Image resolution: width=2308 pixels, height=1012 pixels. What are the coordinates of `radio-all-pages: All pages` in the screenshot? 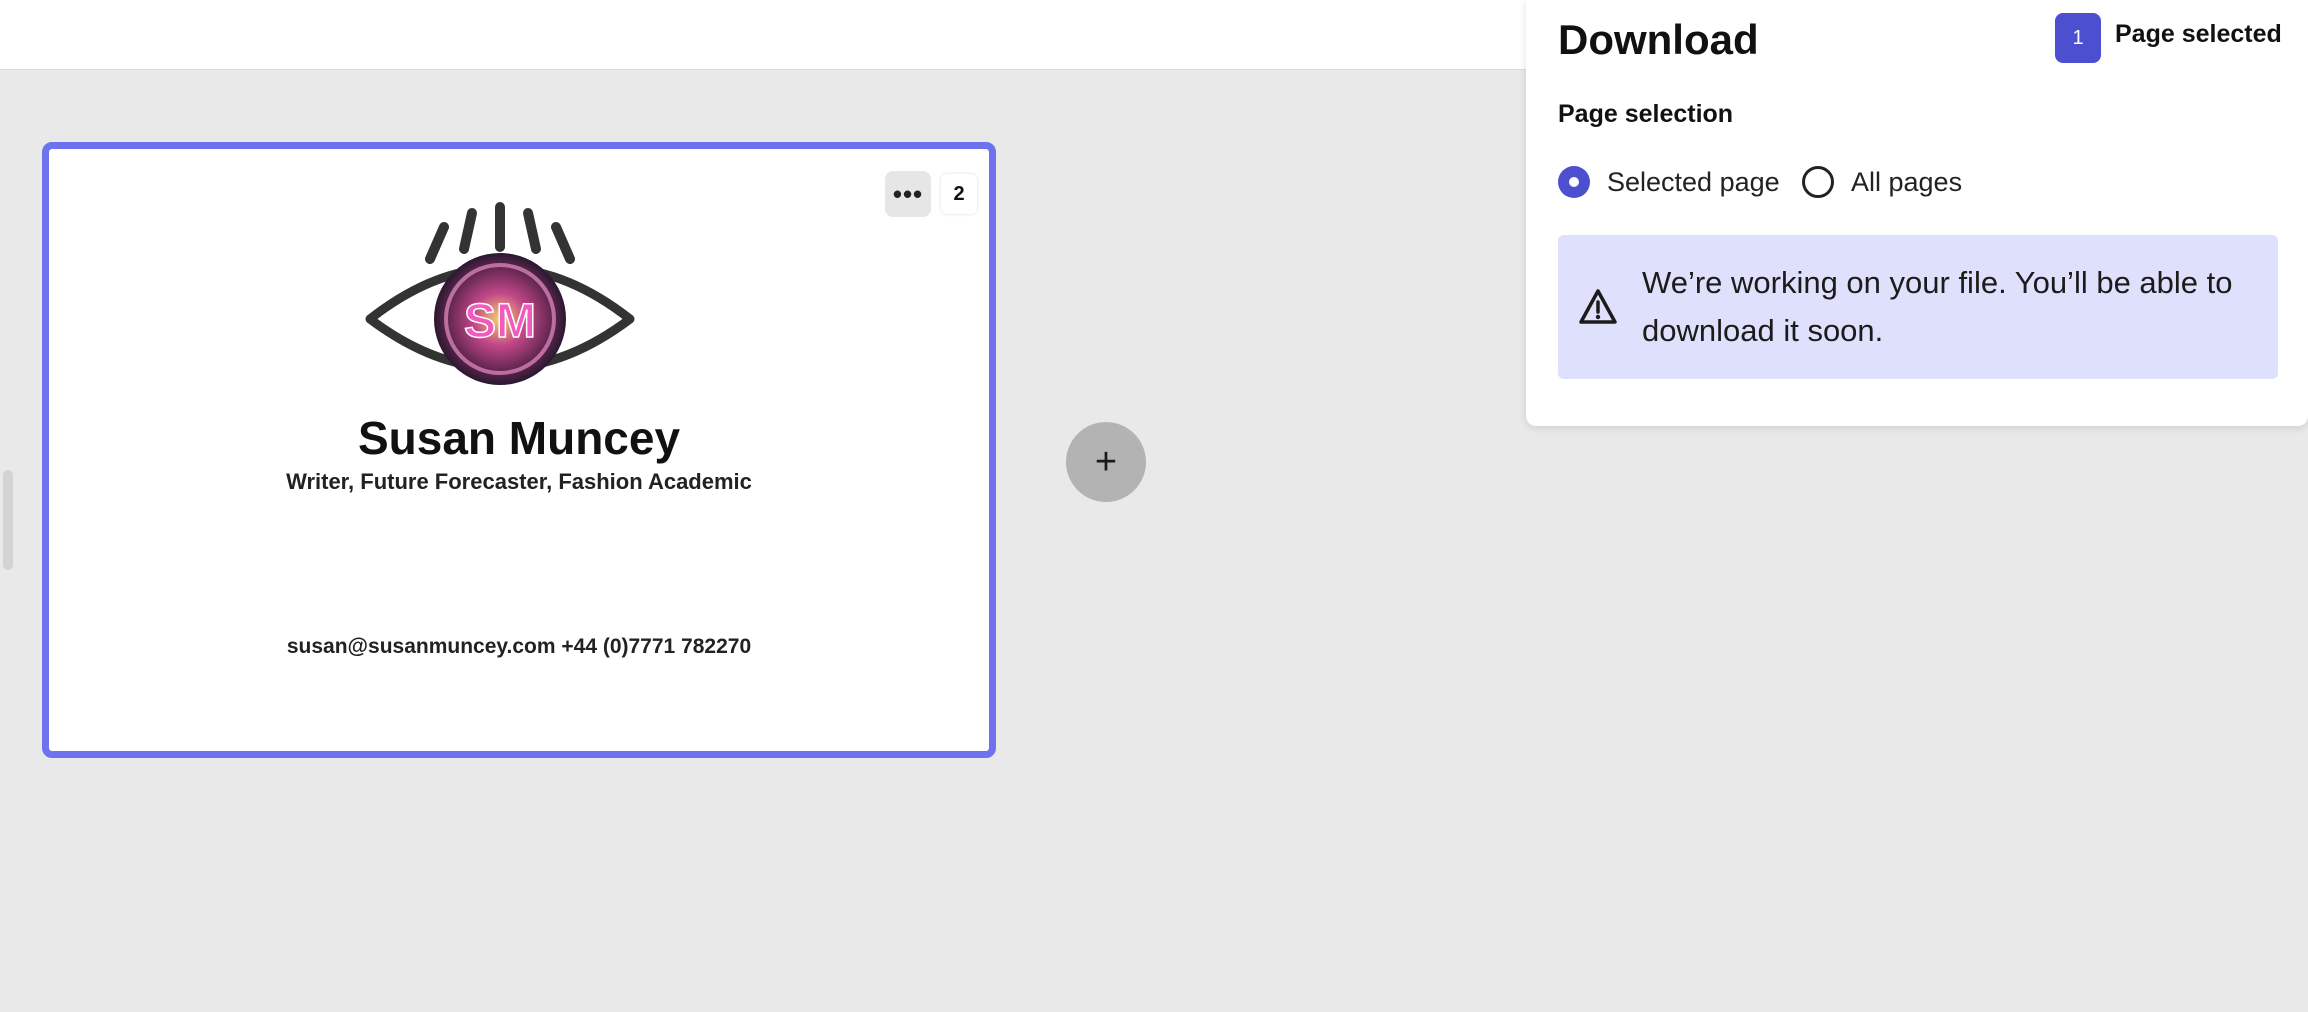 It's located at (1882, 182).